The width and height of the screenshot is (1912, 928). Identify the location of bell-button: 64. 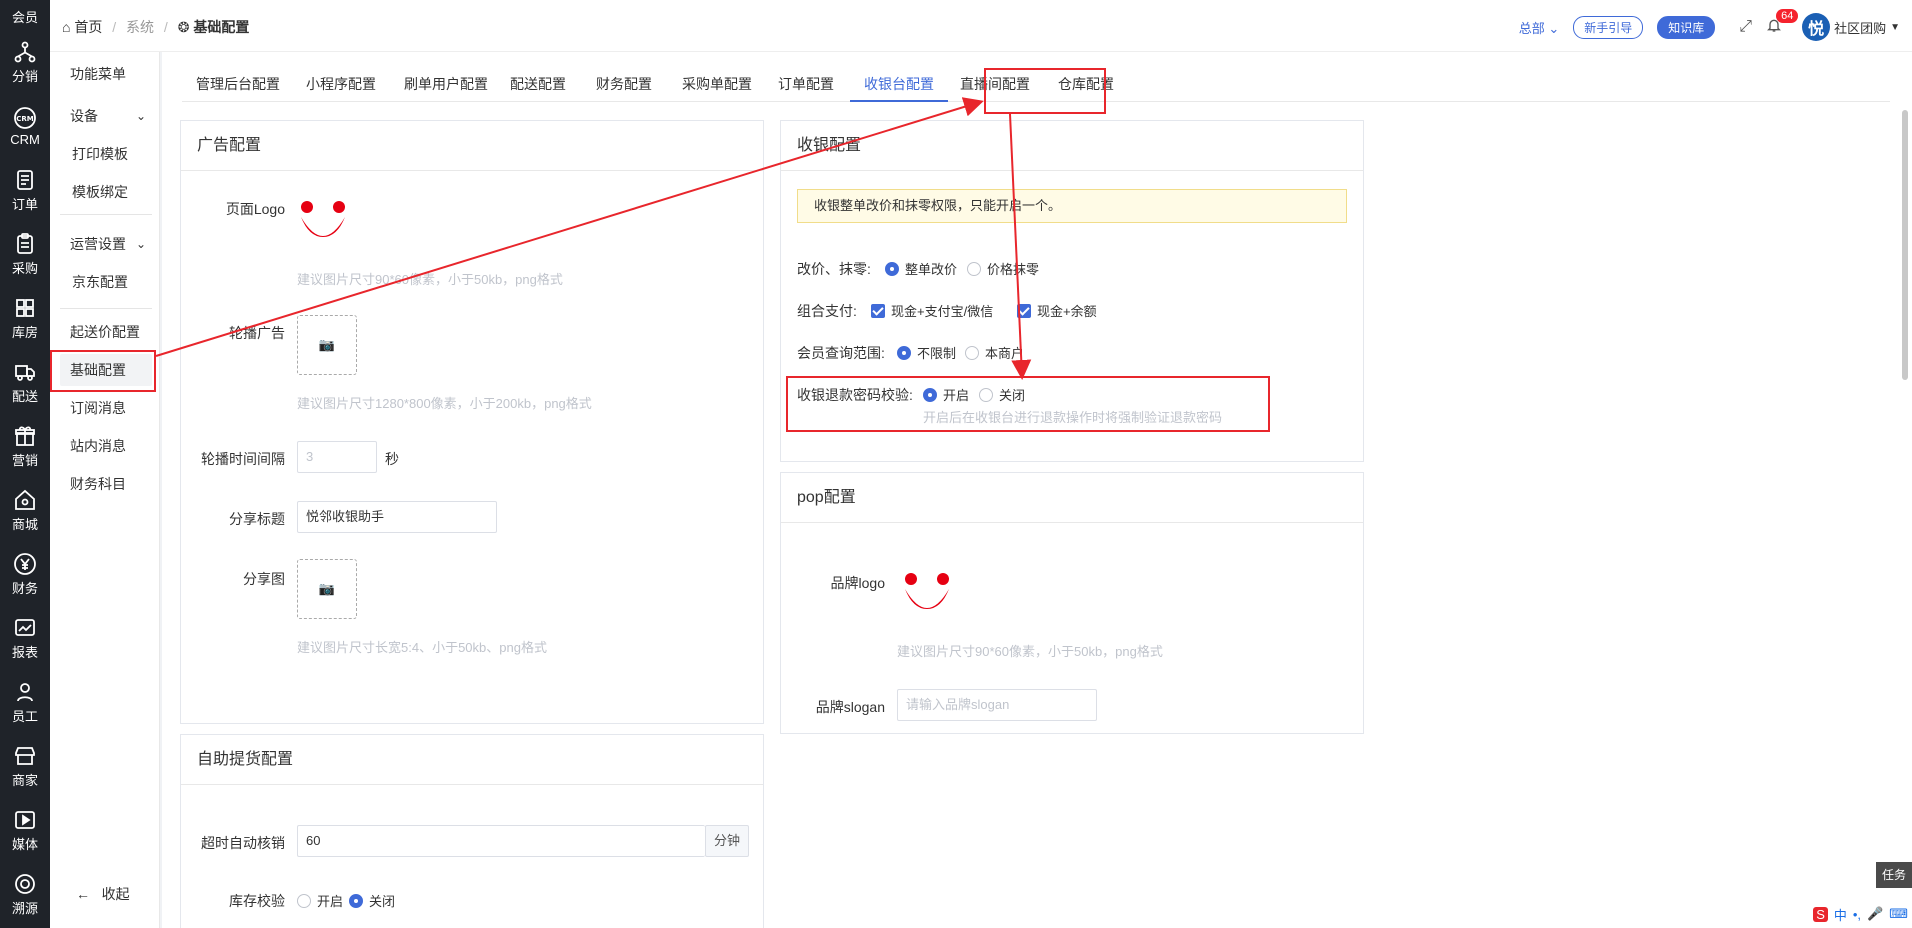
(1782, 23).